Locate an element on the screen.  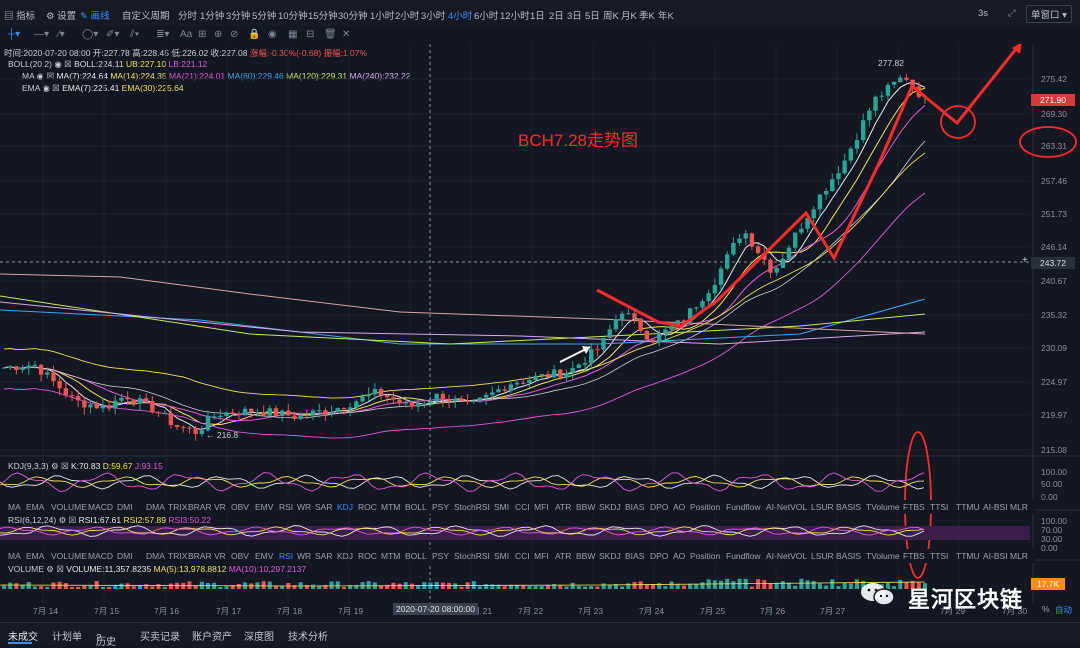
tab-account-assets: 账户资产 is located at coordinates (212, 635).